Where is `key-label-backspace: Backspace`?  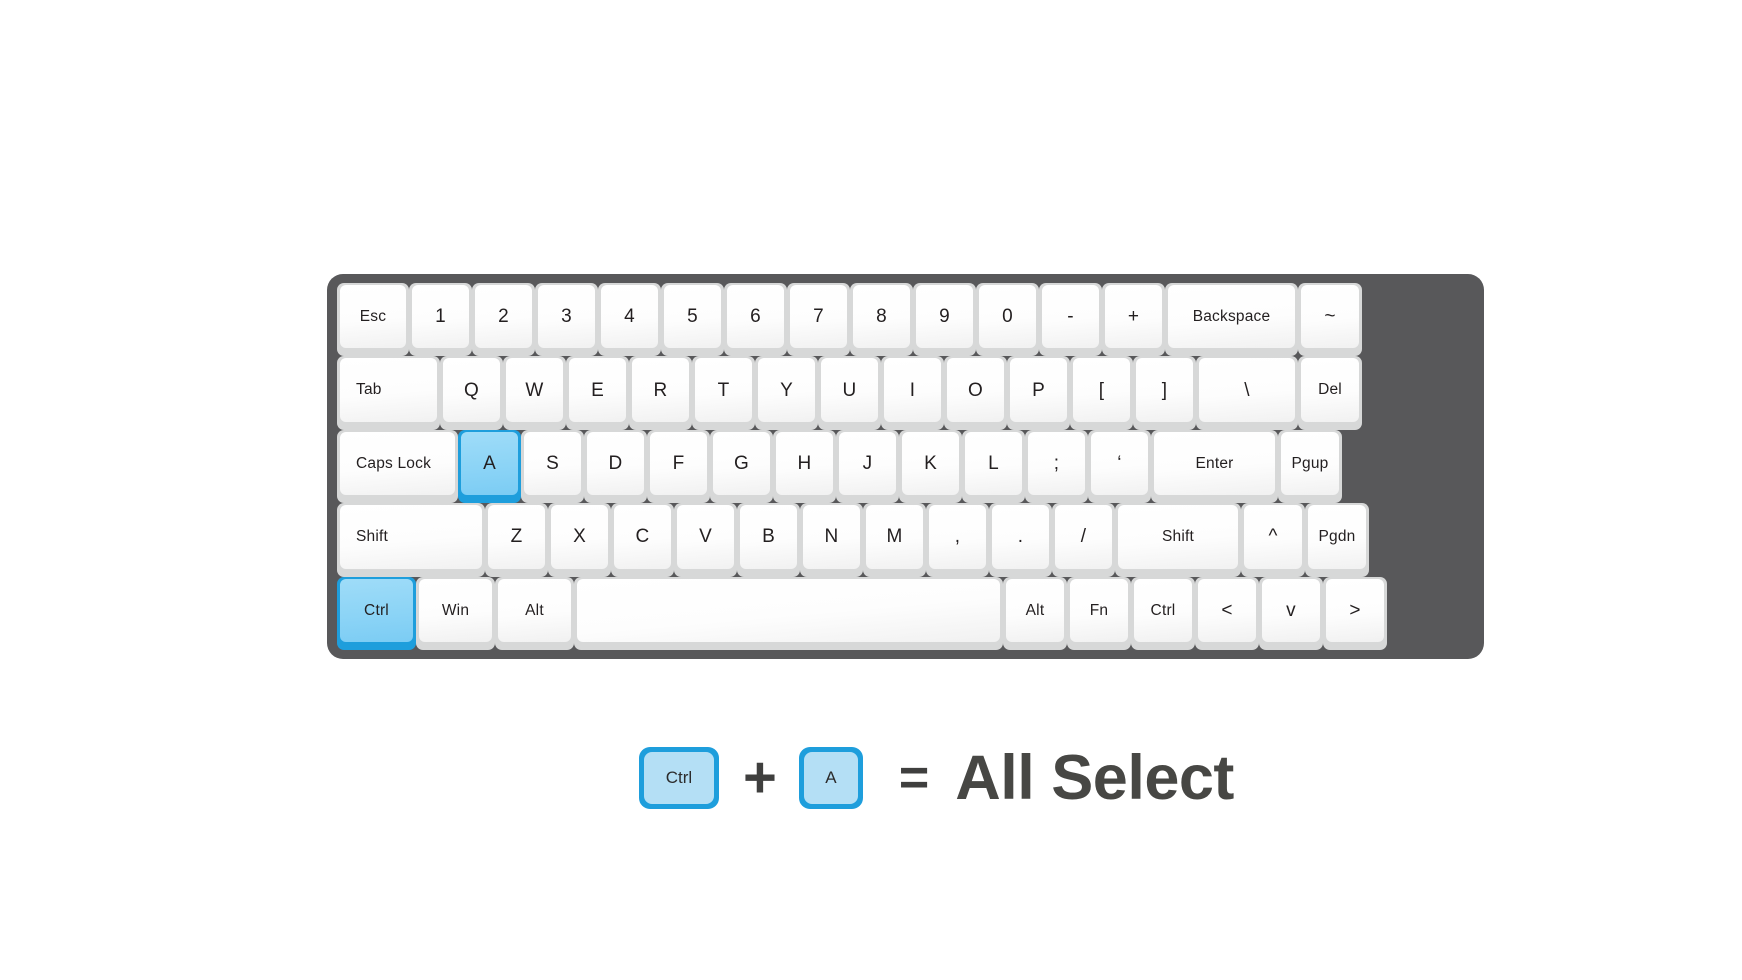
key-label-backspace: Backspace is located at coordinates (1231, 317).